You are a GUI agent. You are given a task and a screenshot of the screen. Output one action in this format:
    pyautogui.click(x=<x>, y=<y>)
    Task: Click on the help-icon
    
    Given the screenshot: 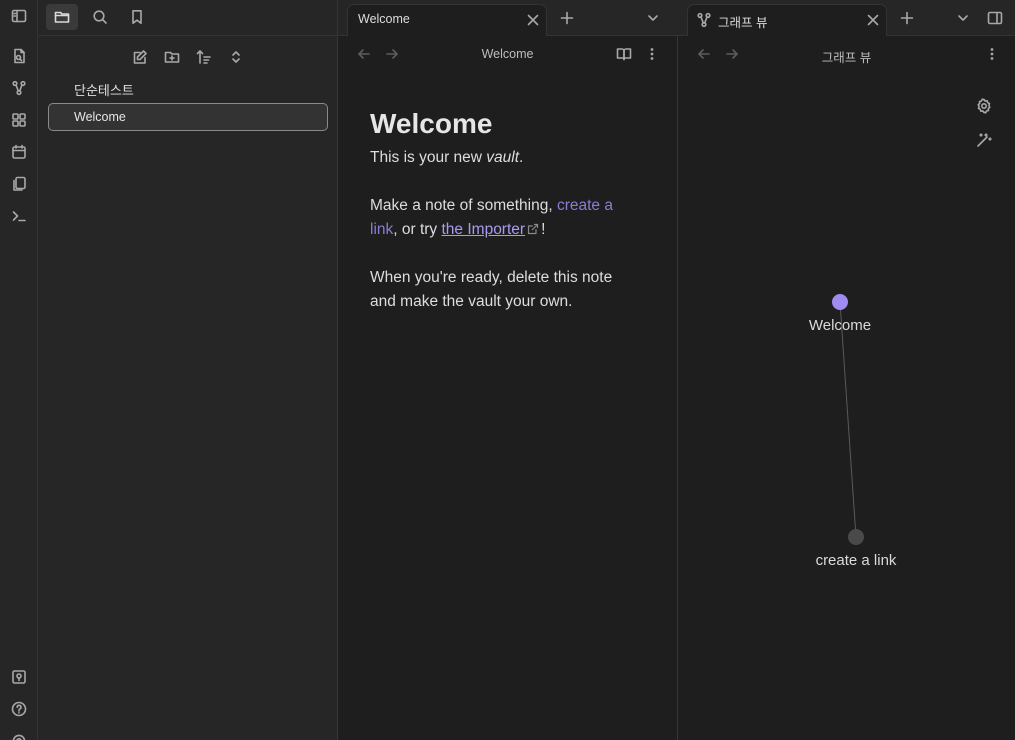 What is the action you would take?
    pyautogui.click(x=19, y=709)
    